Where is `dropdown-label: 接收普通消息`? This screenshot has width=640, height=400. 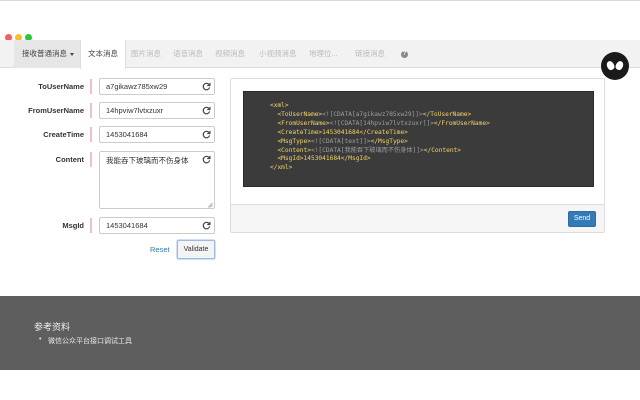 dropdown-label: 接收普通消息 is located at coordinates (44, 53).